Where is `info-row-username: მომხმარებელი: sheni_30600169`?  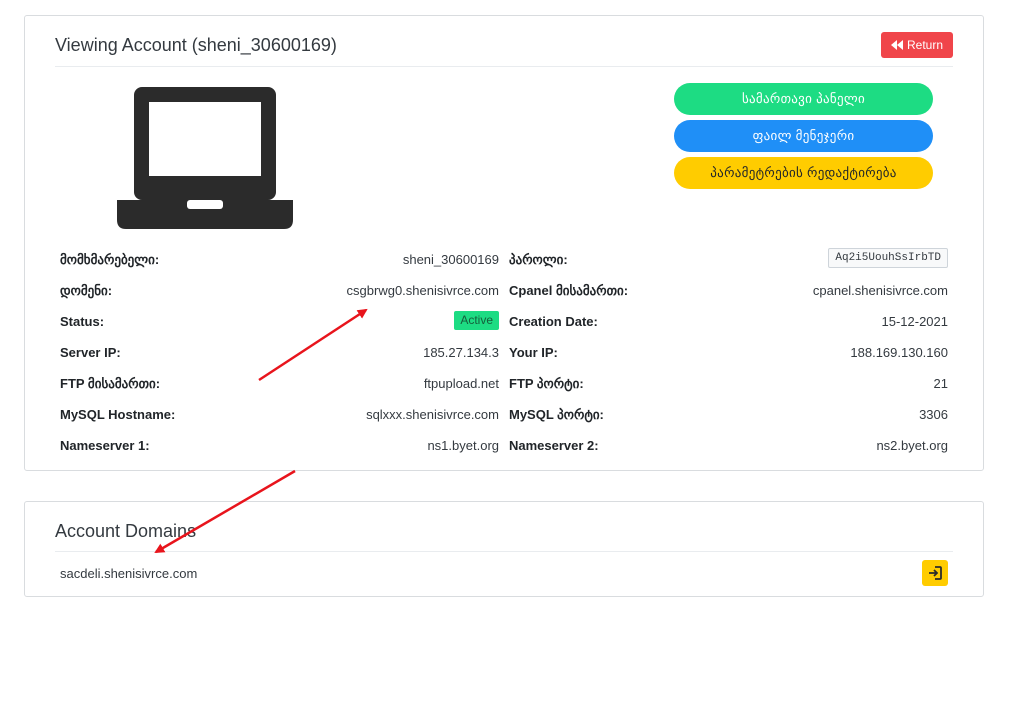
info-row-username: მომხმარებელი: sheni_30600169 is located at coordinates (279, 260).